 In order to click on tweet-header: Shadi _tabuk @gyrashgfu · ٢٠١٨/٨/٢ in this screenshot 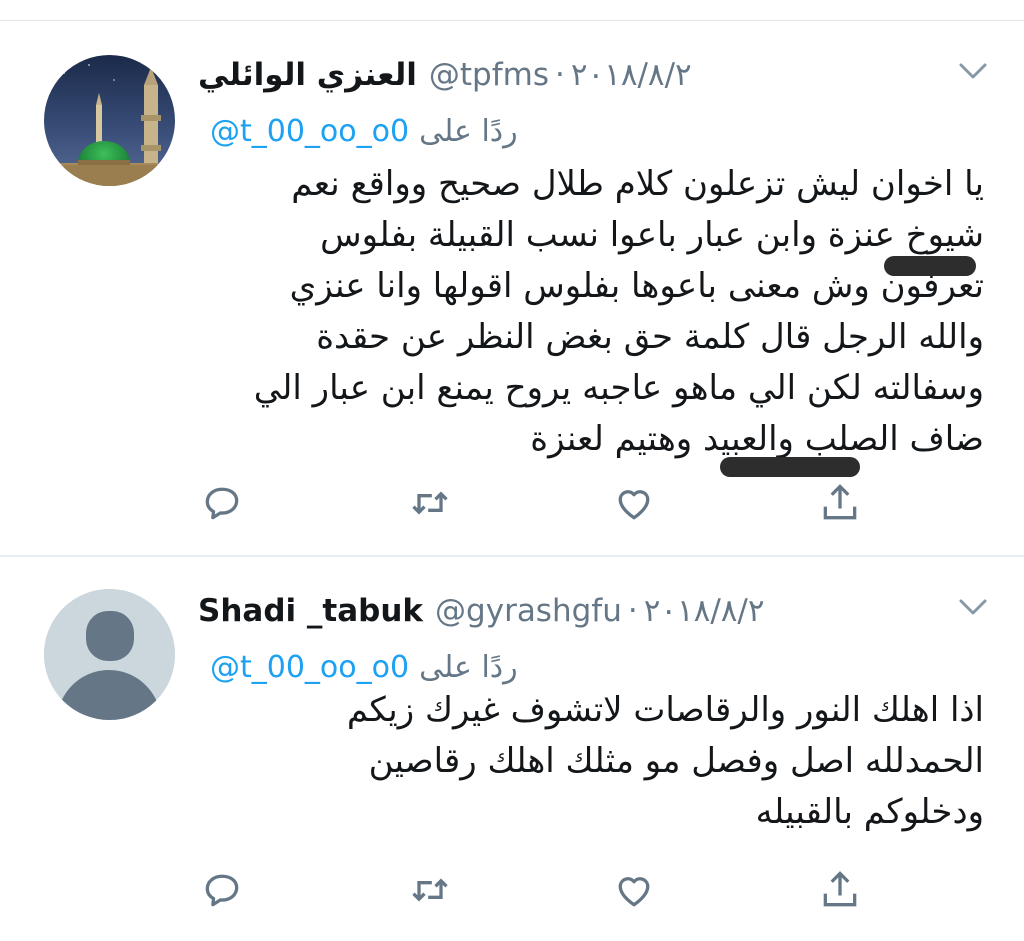, I will do `click(578, 611)`.